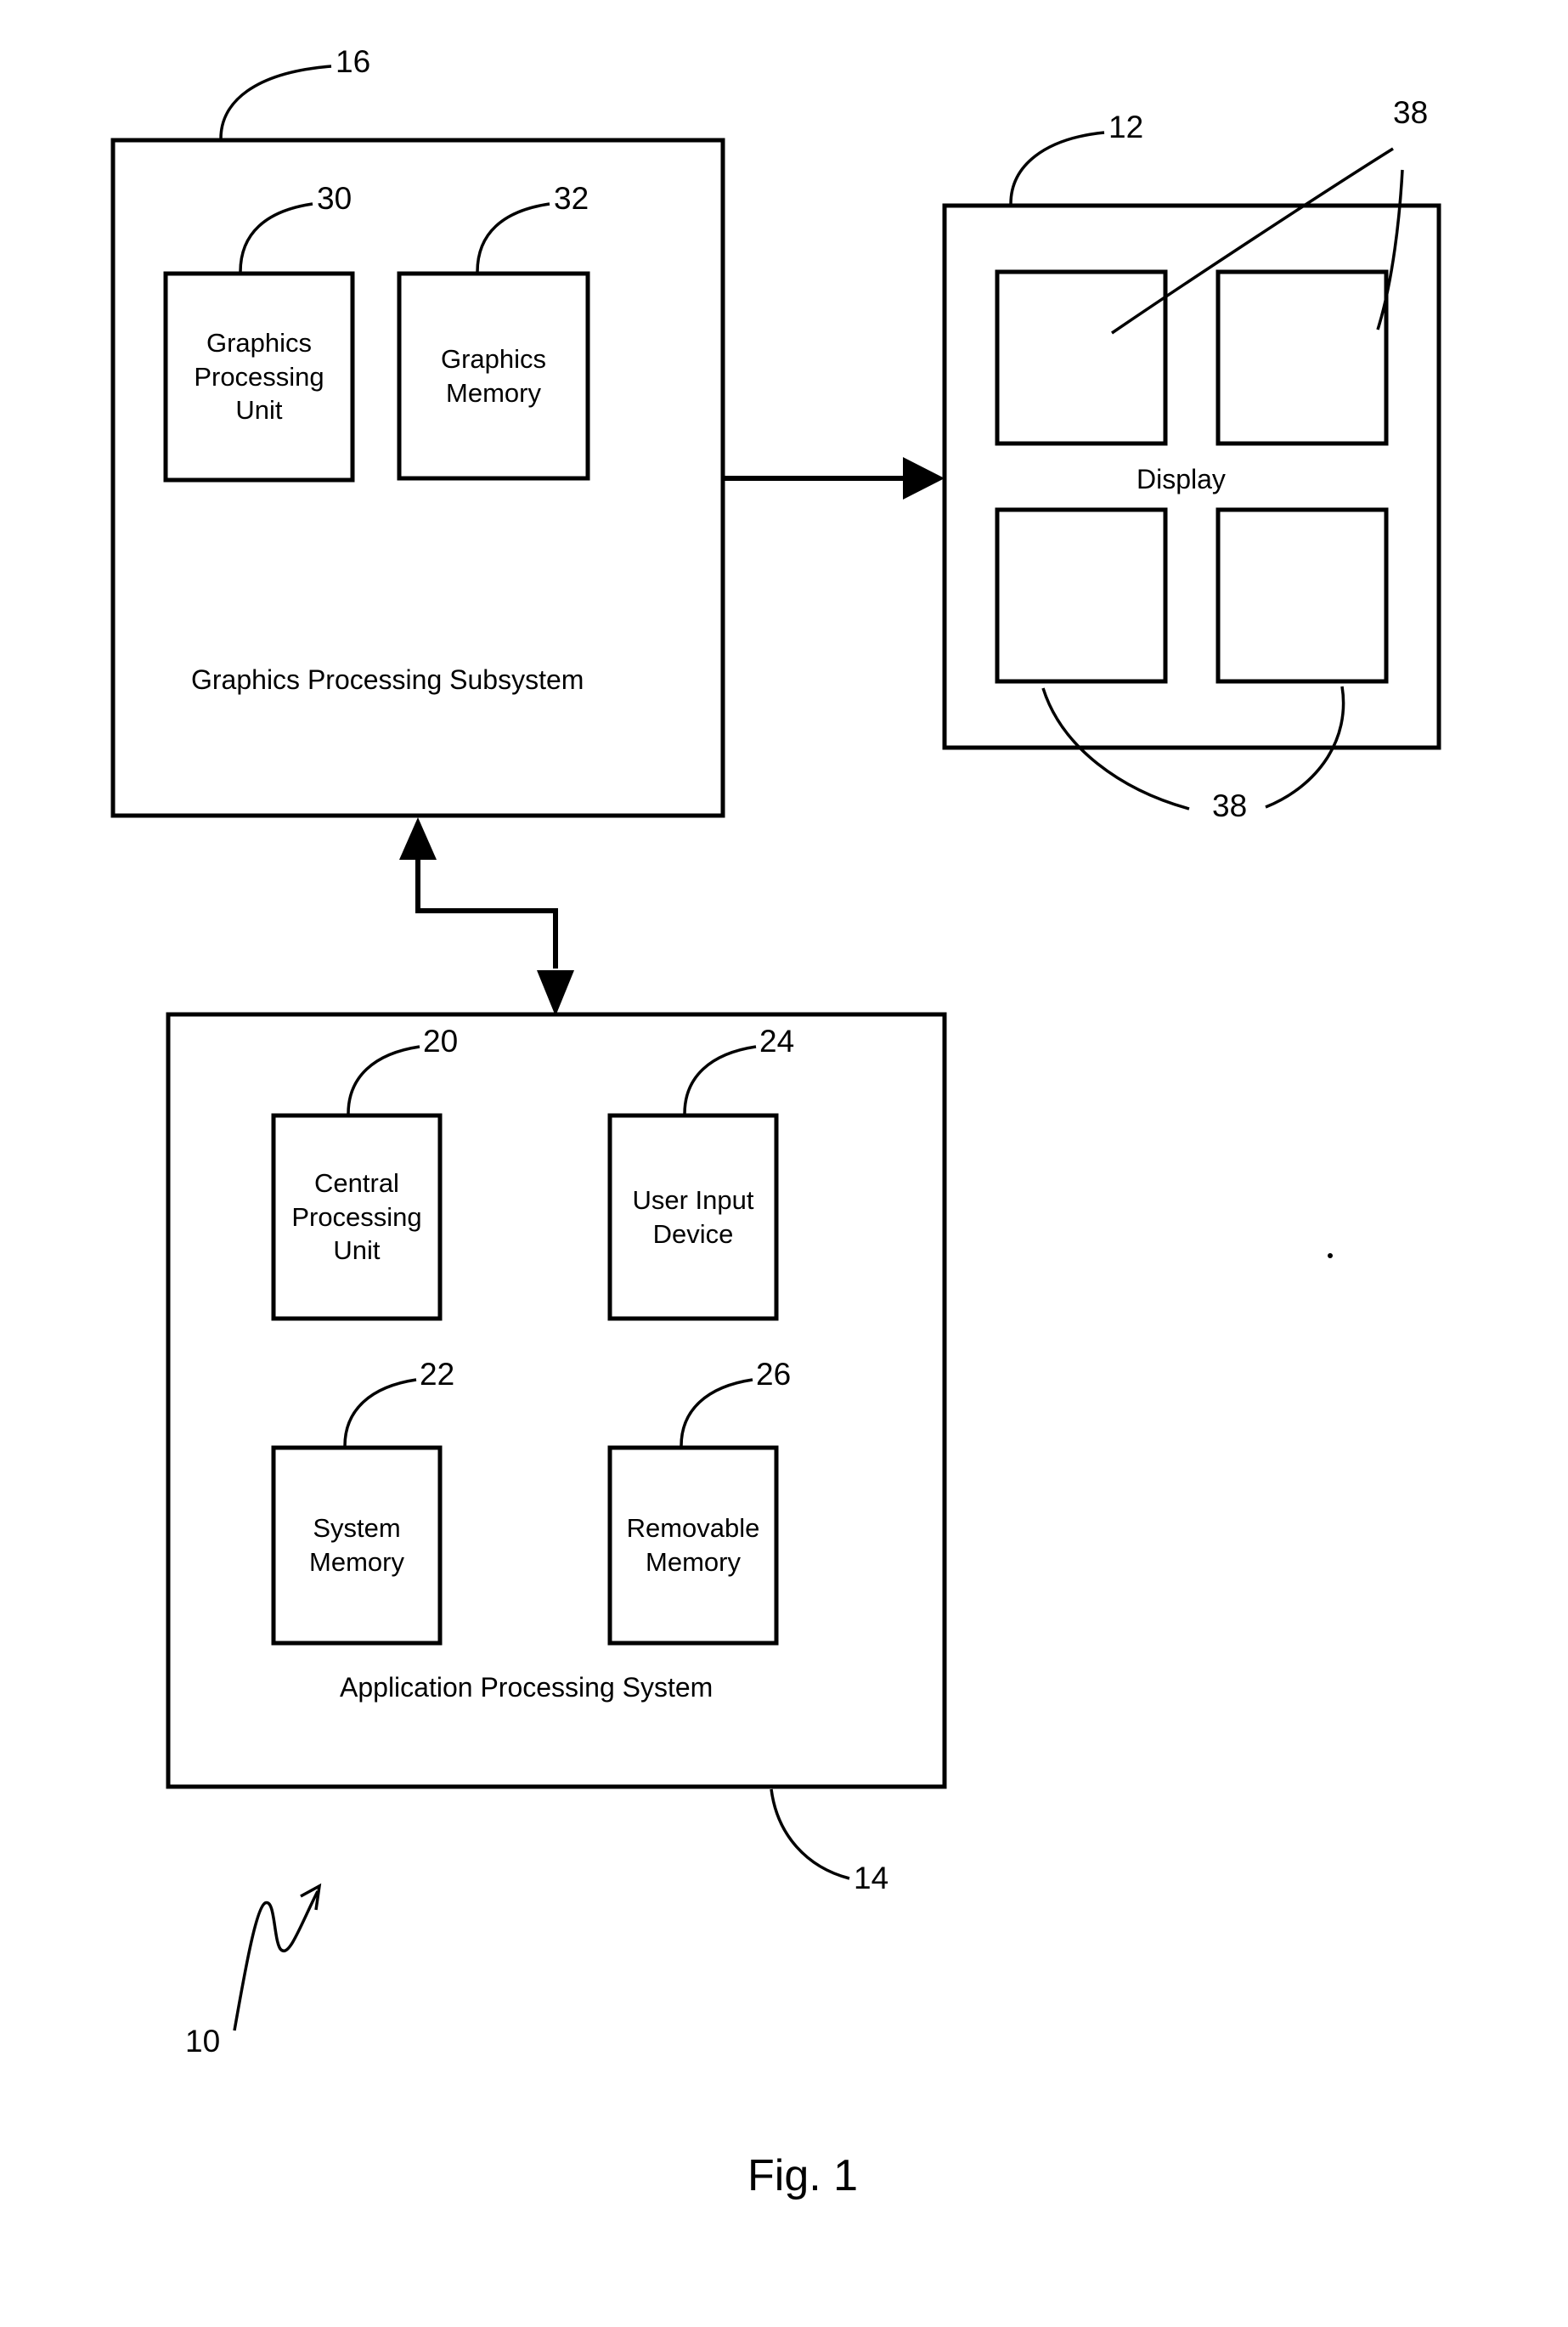  What do you see at coordinates (1081, 595) in the screenshot?
I see `display-region-bottom-left` at bounding box center [1081, 595].